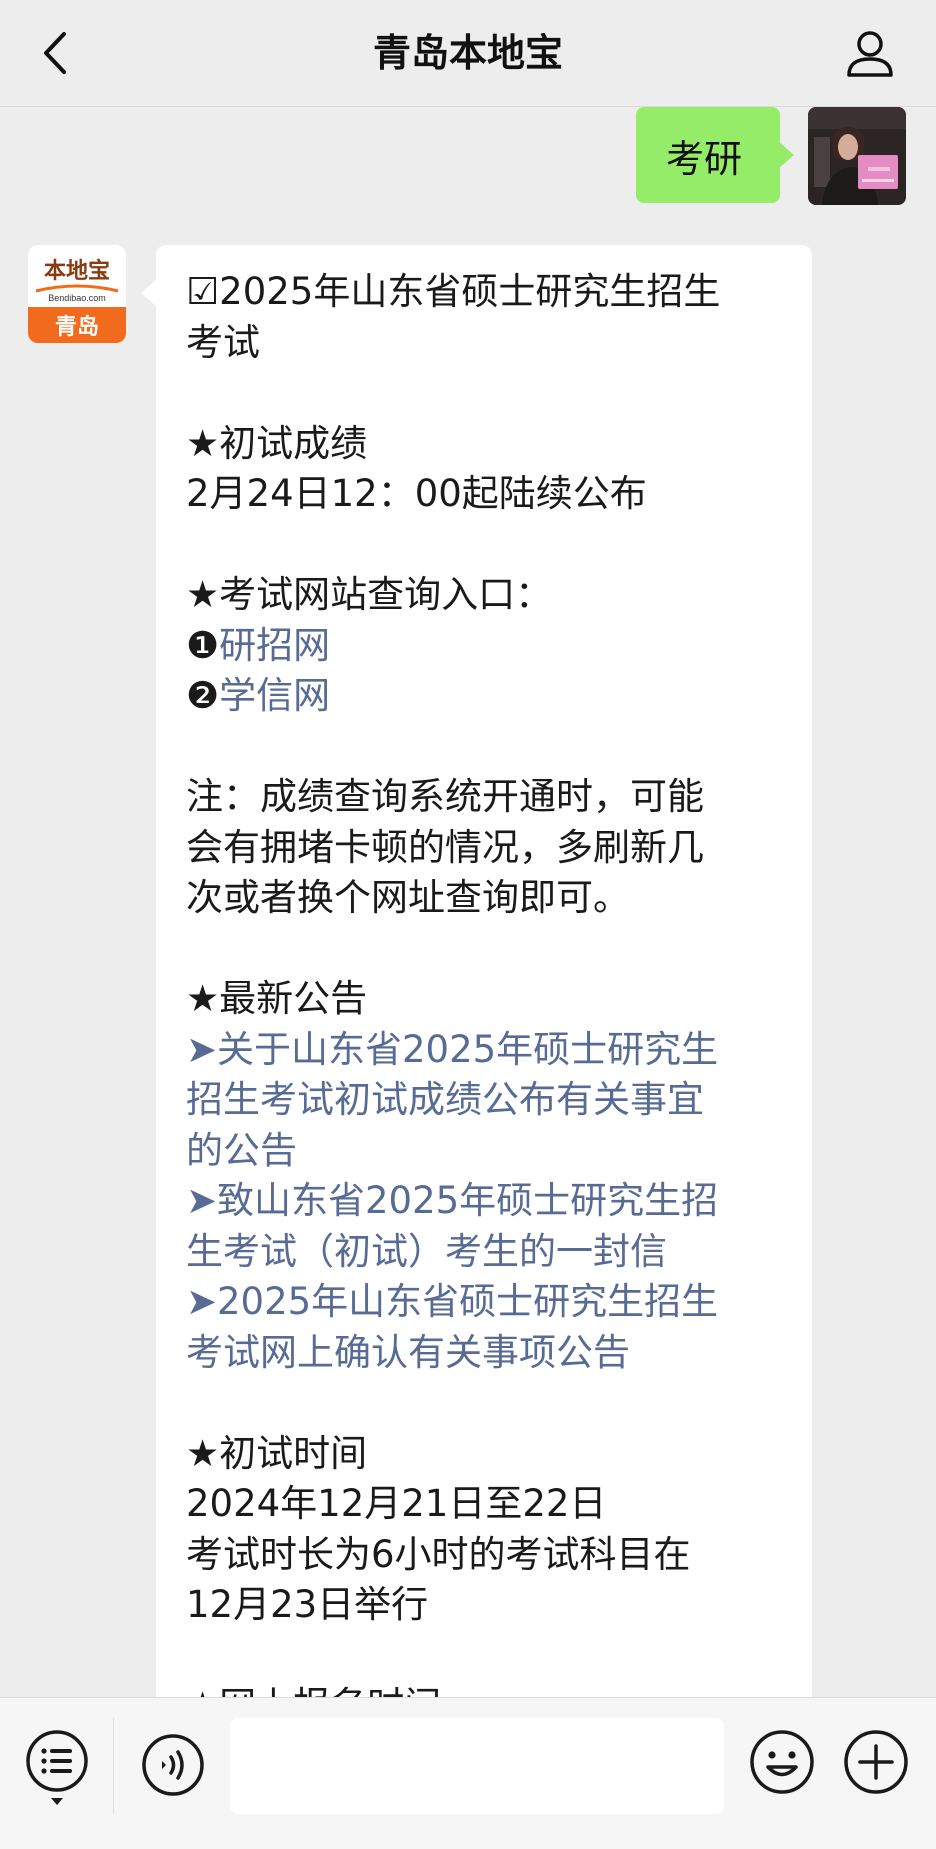 Image resolution: width=936 pixels, height=1849 pixels. I want to click on number-badge-2: ❷, so click(203, 695).